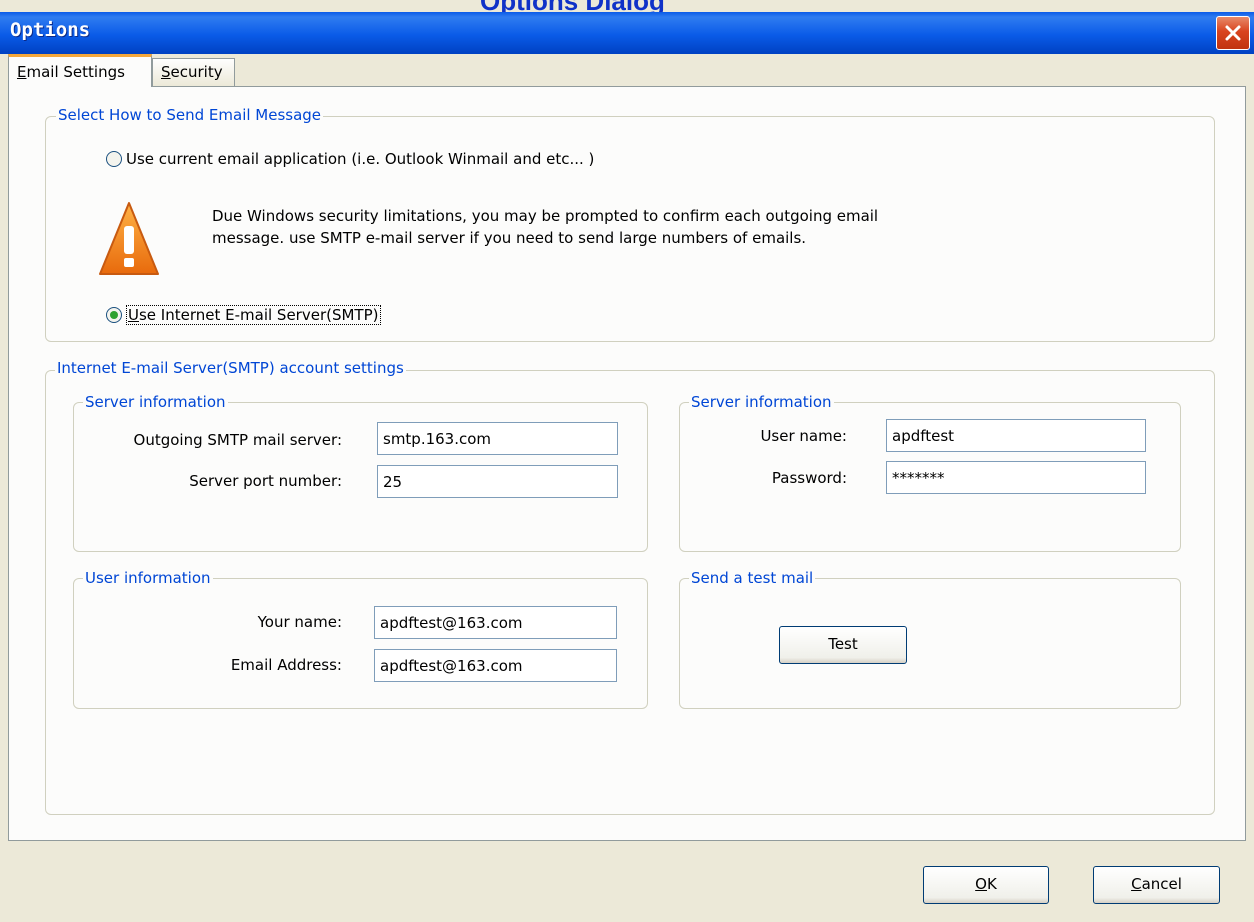  Describe the element at coordinates (843, 645) in the screenshot. I see `test-button: Test` at that location.